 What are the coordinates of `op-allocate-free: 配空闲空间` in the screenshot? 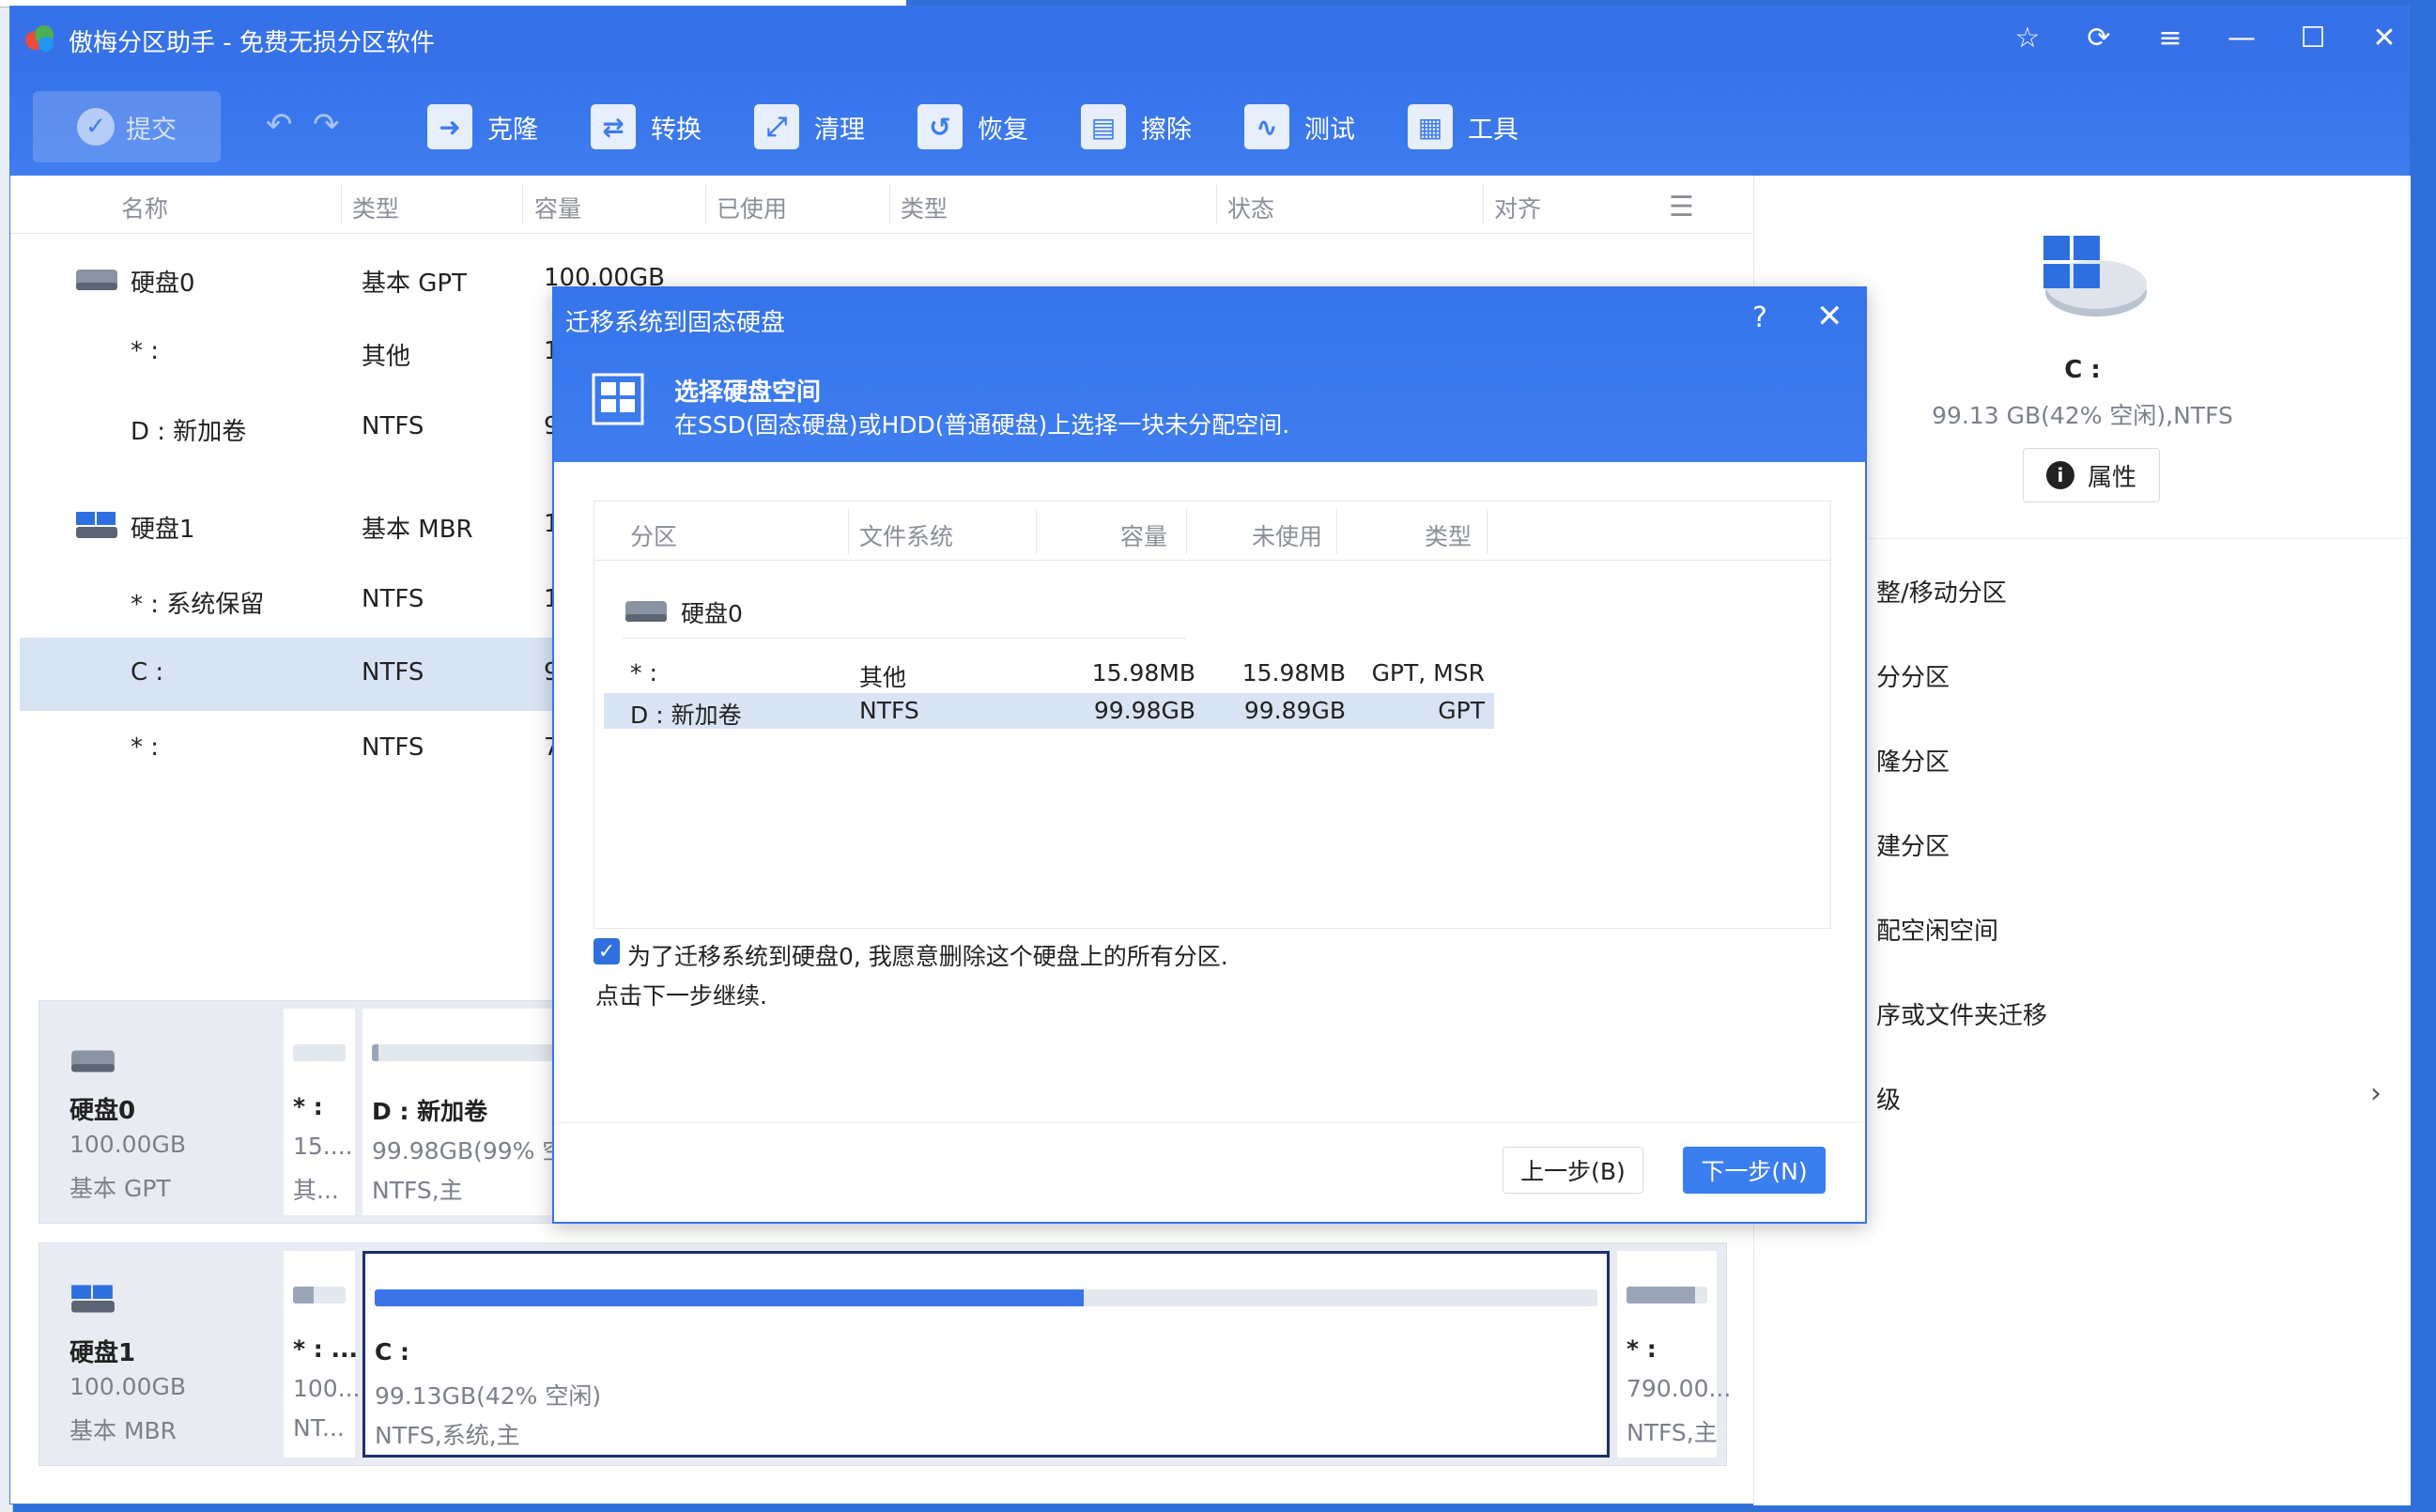 It's located at (1937, 930).